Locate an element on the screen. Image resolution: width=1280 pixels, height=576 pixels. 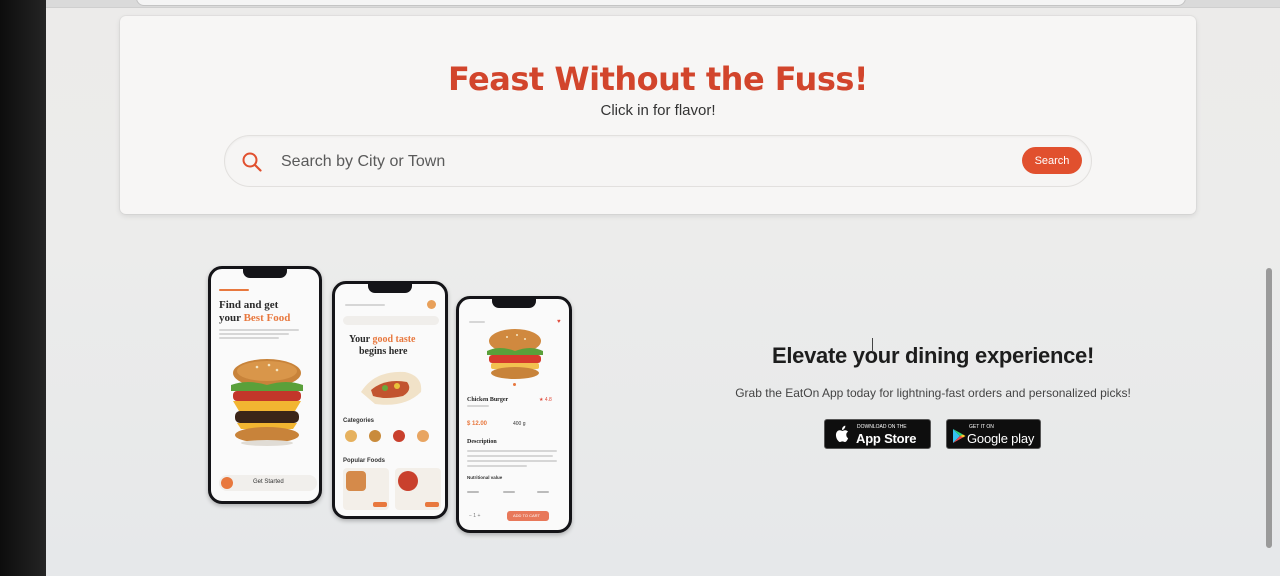
scrollbar is located at coordinates (1269, 408).